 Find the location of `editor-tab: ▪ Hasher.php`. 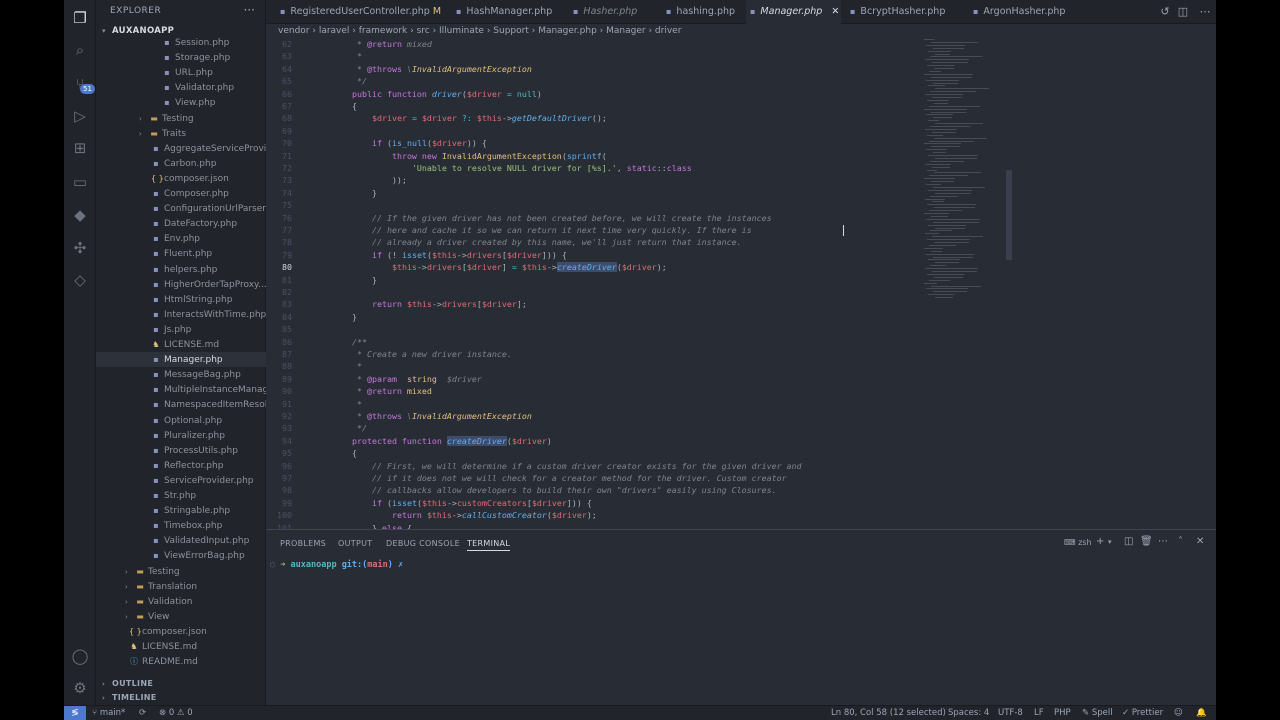

editor-tab: ▪ Hasher.php is located at coordinates (611, 12).